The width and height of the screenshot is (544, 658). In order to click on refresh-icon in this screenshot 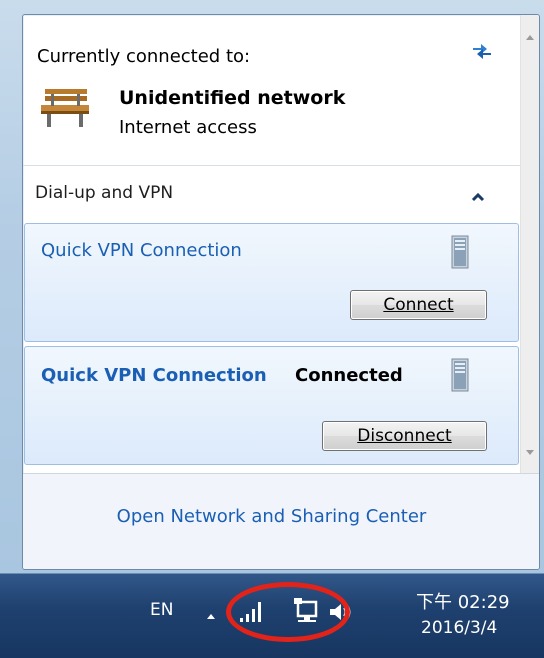, I will do `click(482, 50)`.